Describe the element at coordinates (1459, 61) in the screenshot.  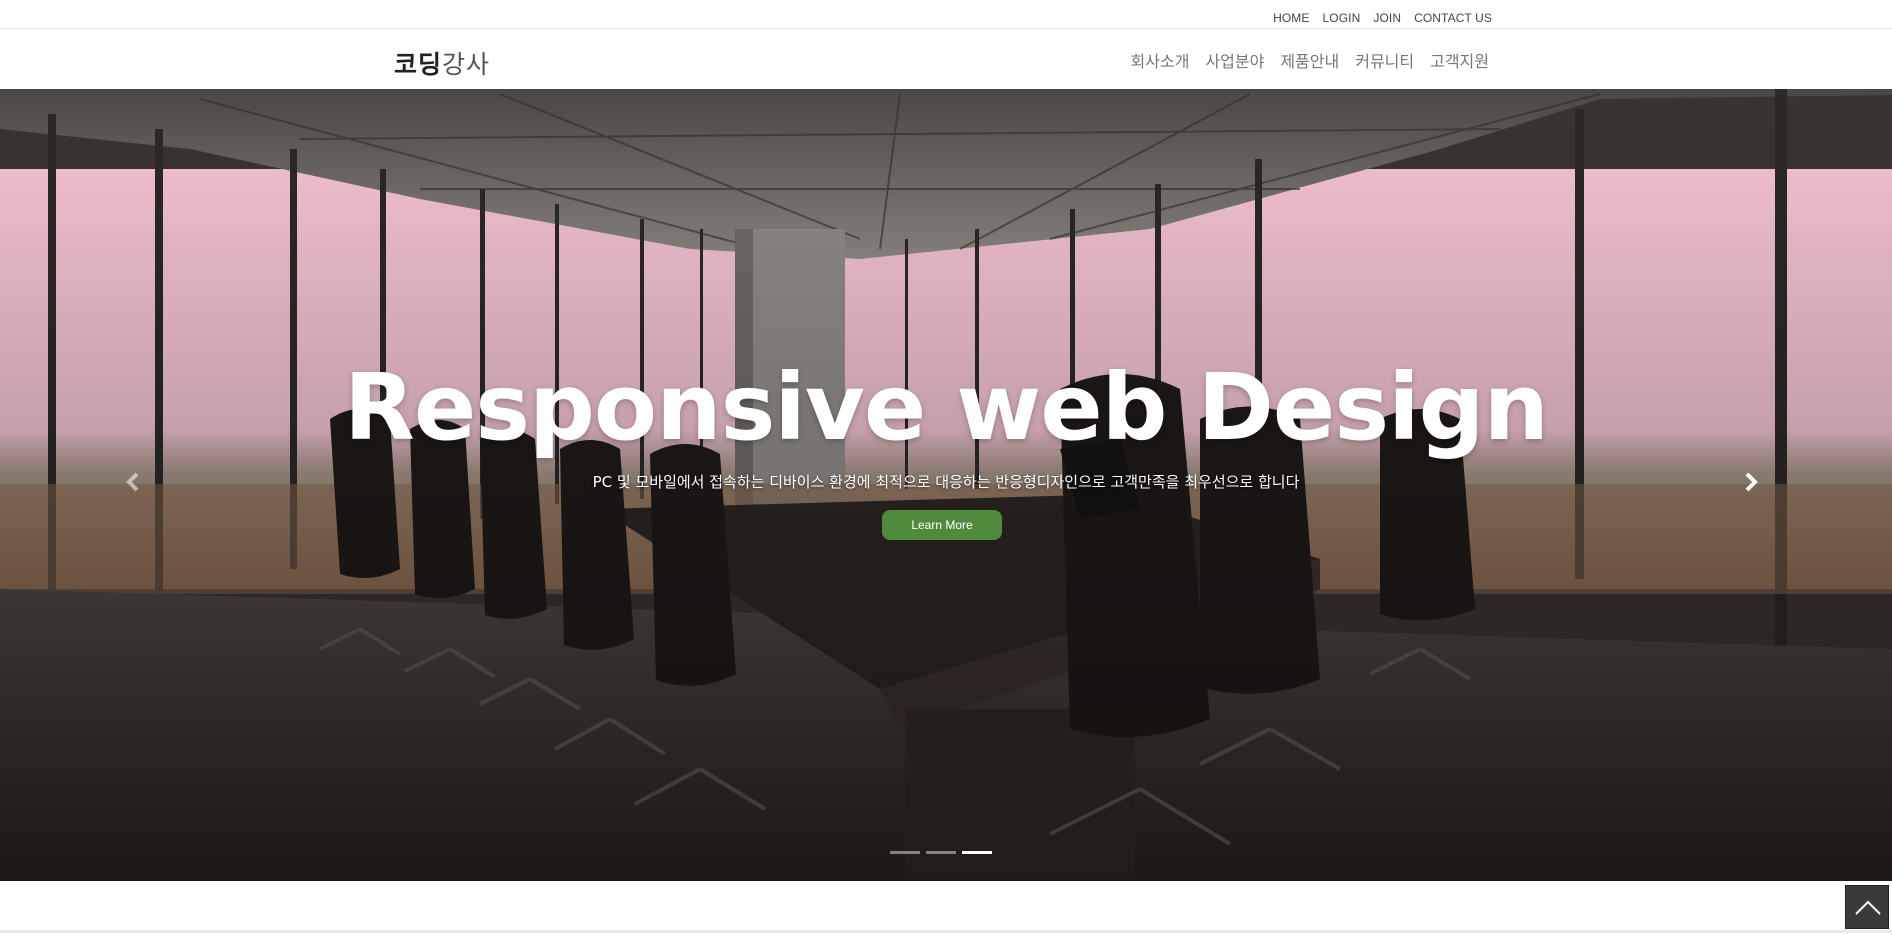
I see `nav-item-support: 고객지원` at that location.